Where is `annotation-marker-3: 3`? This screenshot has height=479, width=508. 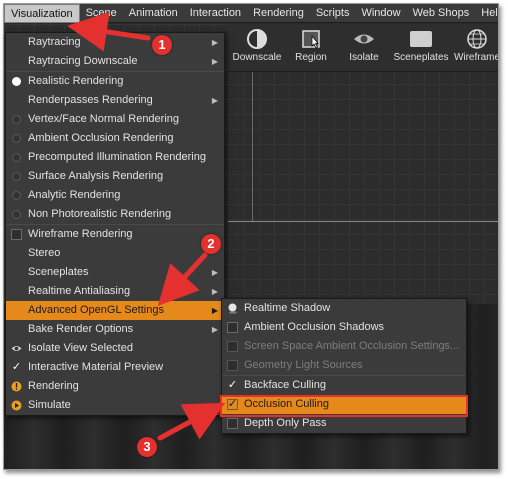
annotation-marker-3: 3 is located at coordinates (147, 447).